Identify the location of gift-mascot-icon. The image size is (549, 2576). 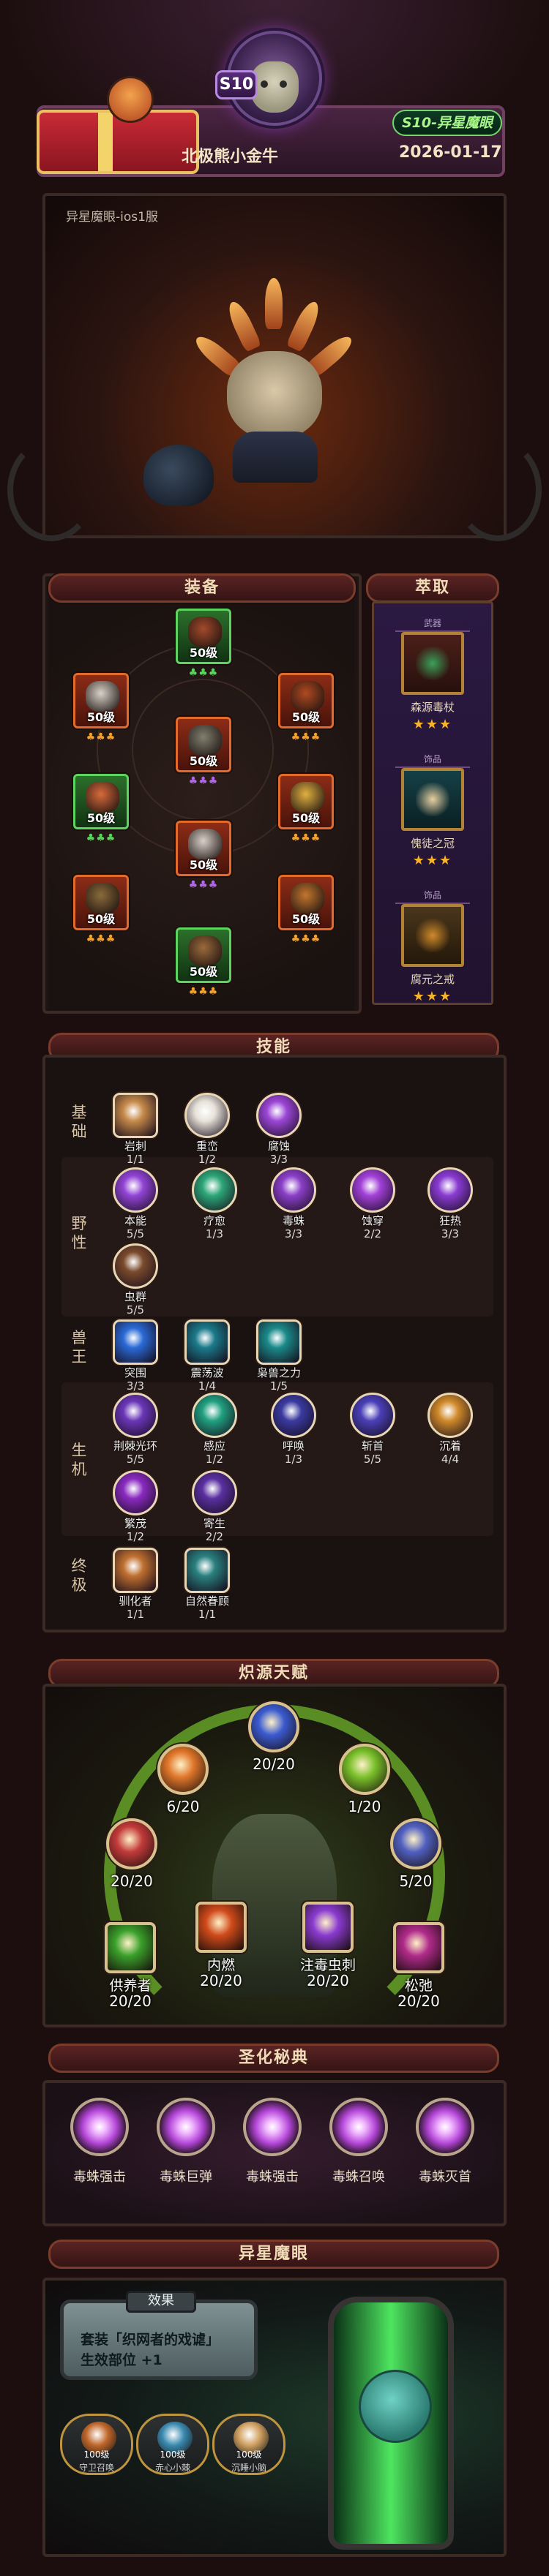
(130, 99).